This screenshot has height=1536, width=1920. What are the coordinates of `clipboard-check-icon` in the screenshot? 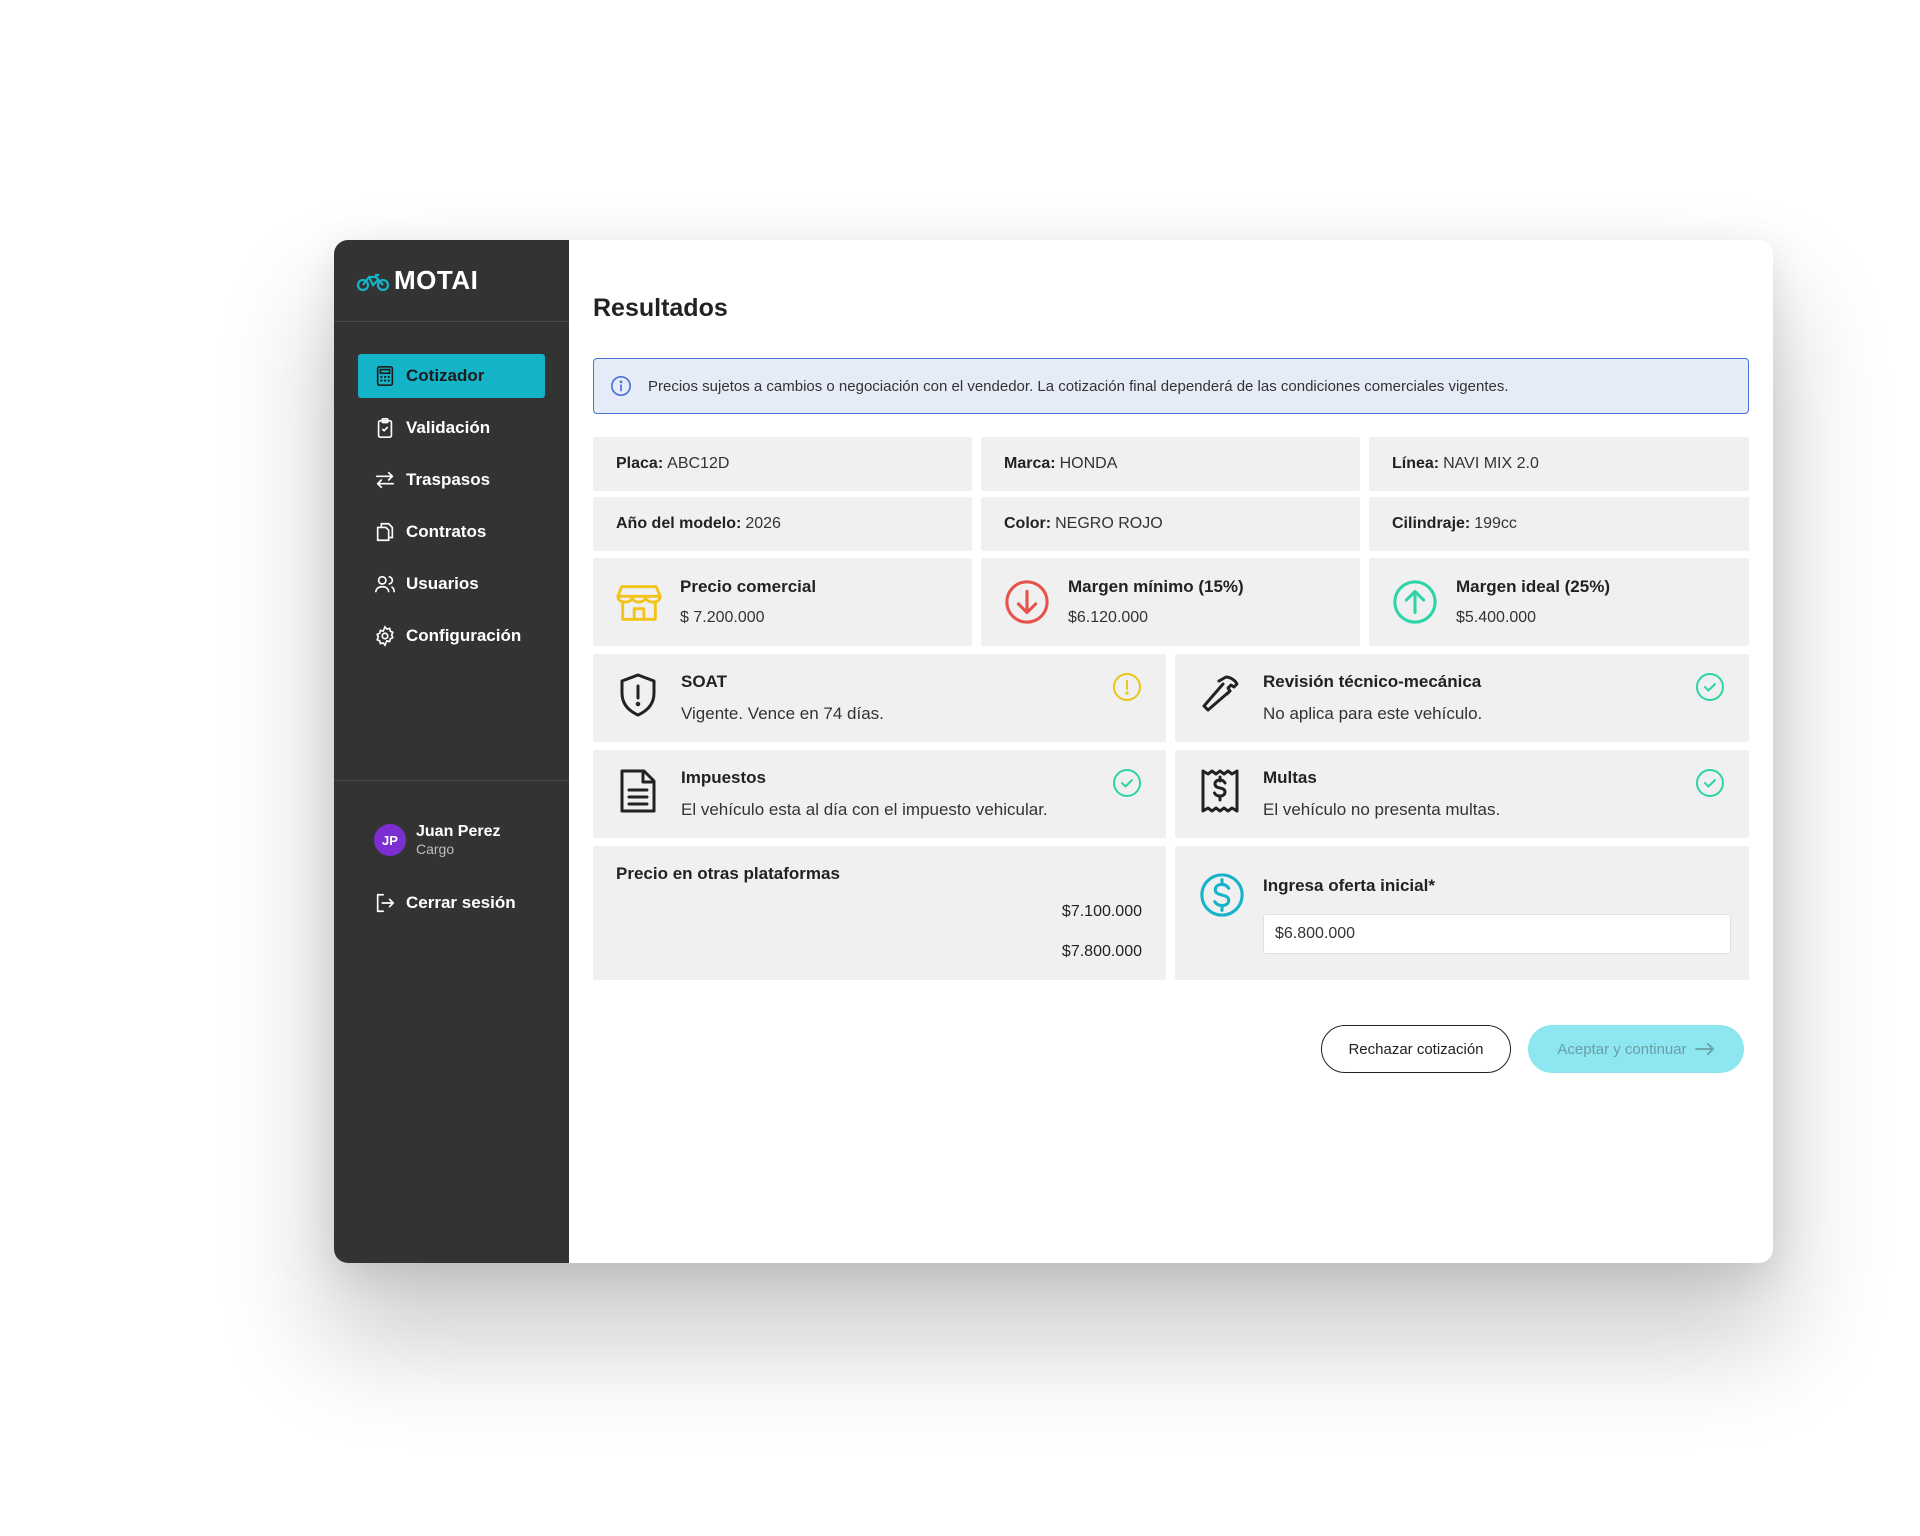 It's located at (385, 428).